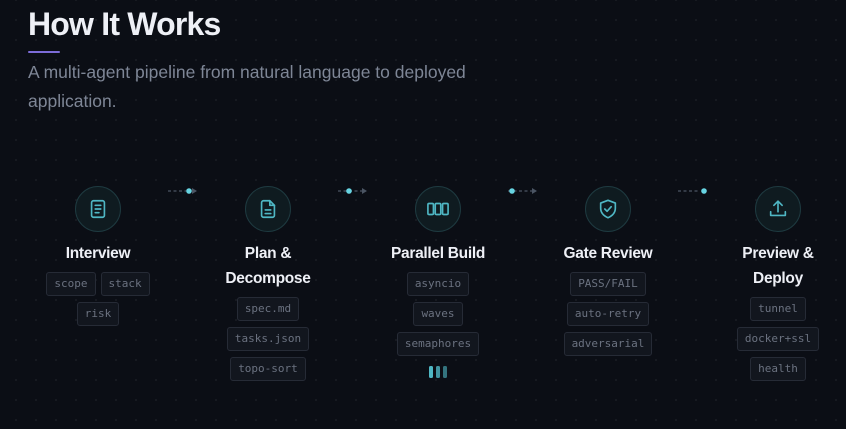 This screenshot has height=429, width=846. Describe the element at coordinates (608, 253) in the screenshot. I see `step-title: Gate Review` at that location.